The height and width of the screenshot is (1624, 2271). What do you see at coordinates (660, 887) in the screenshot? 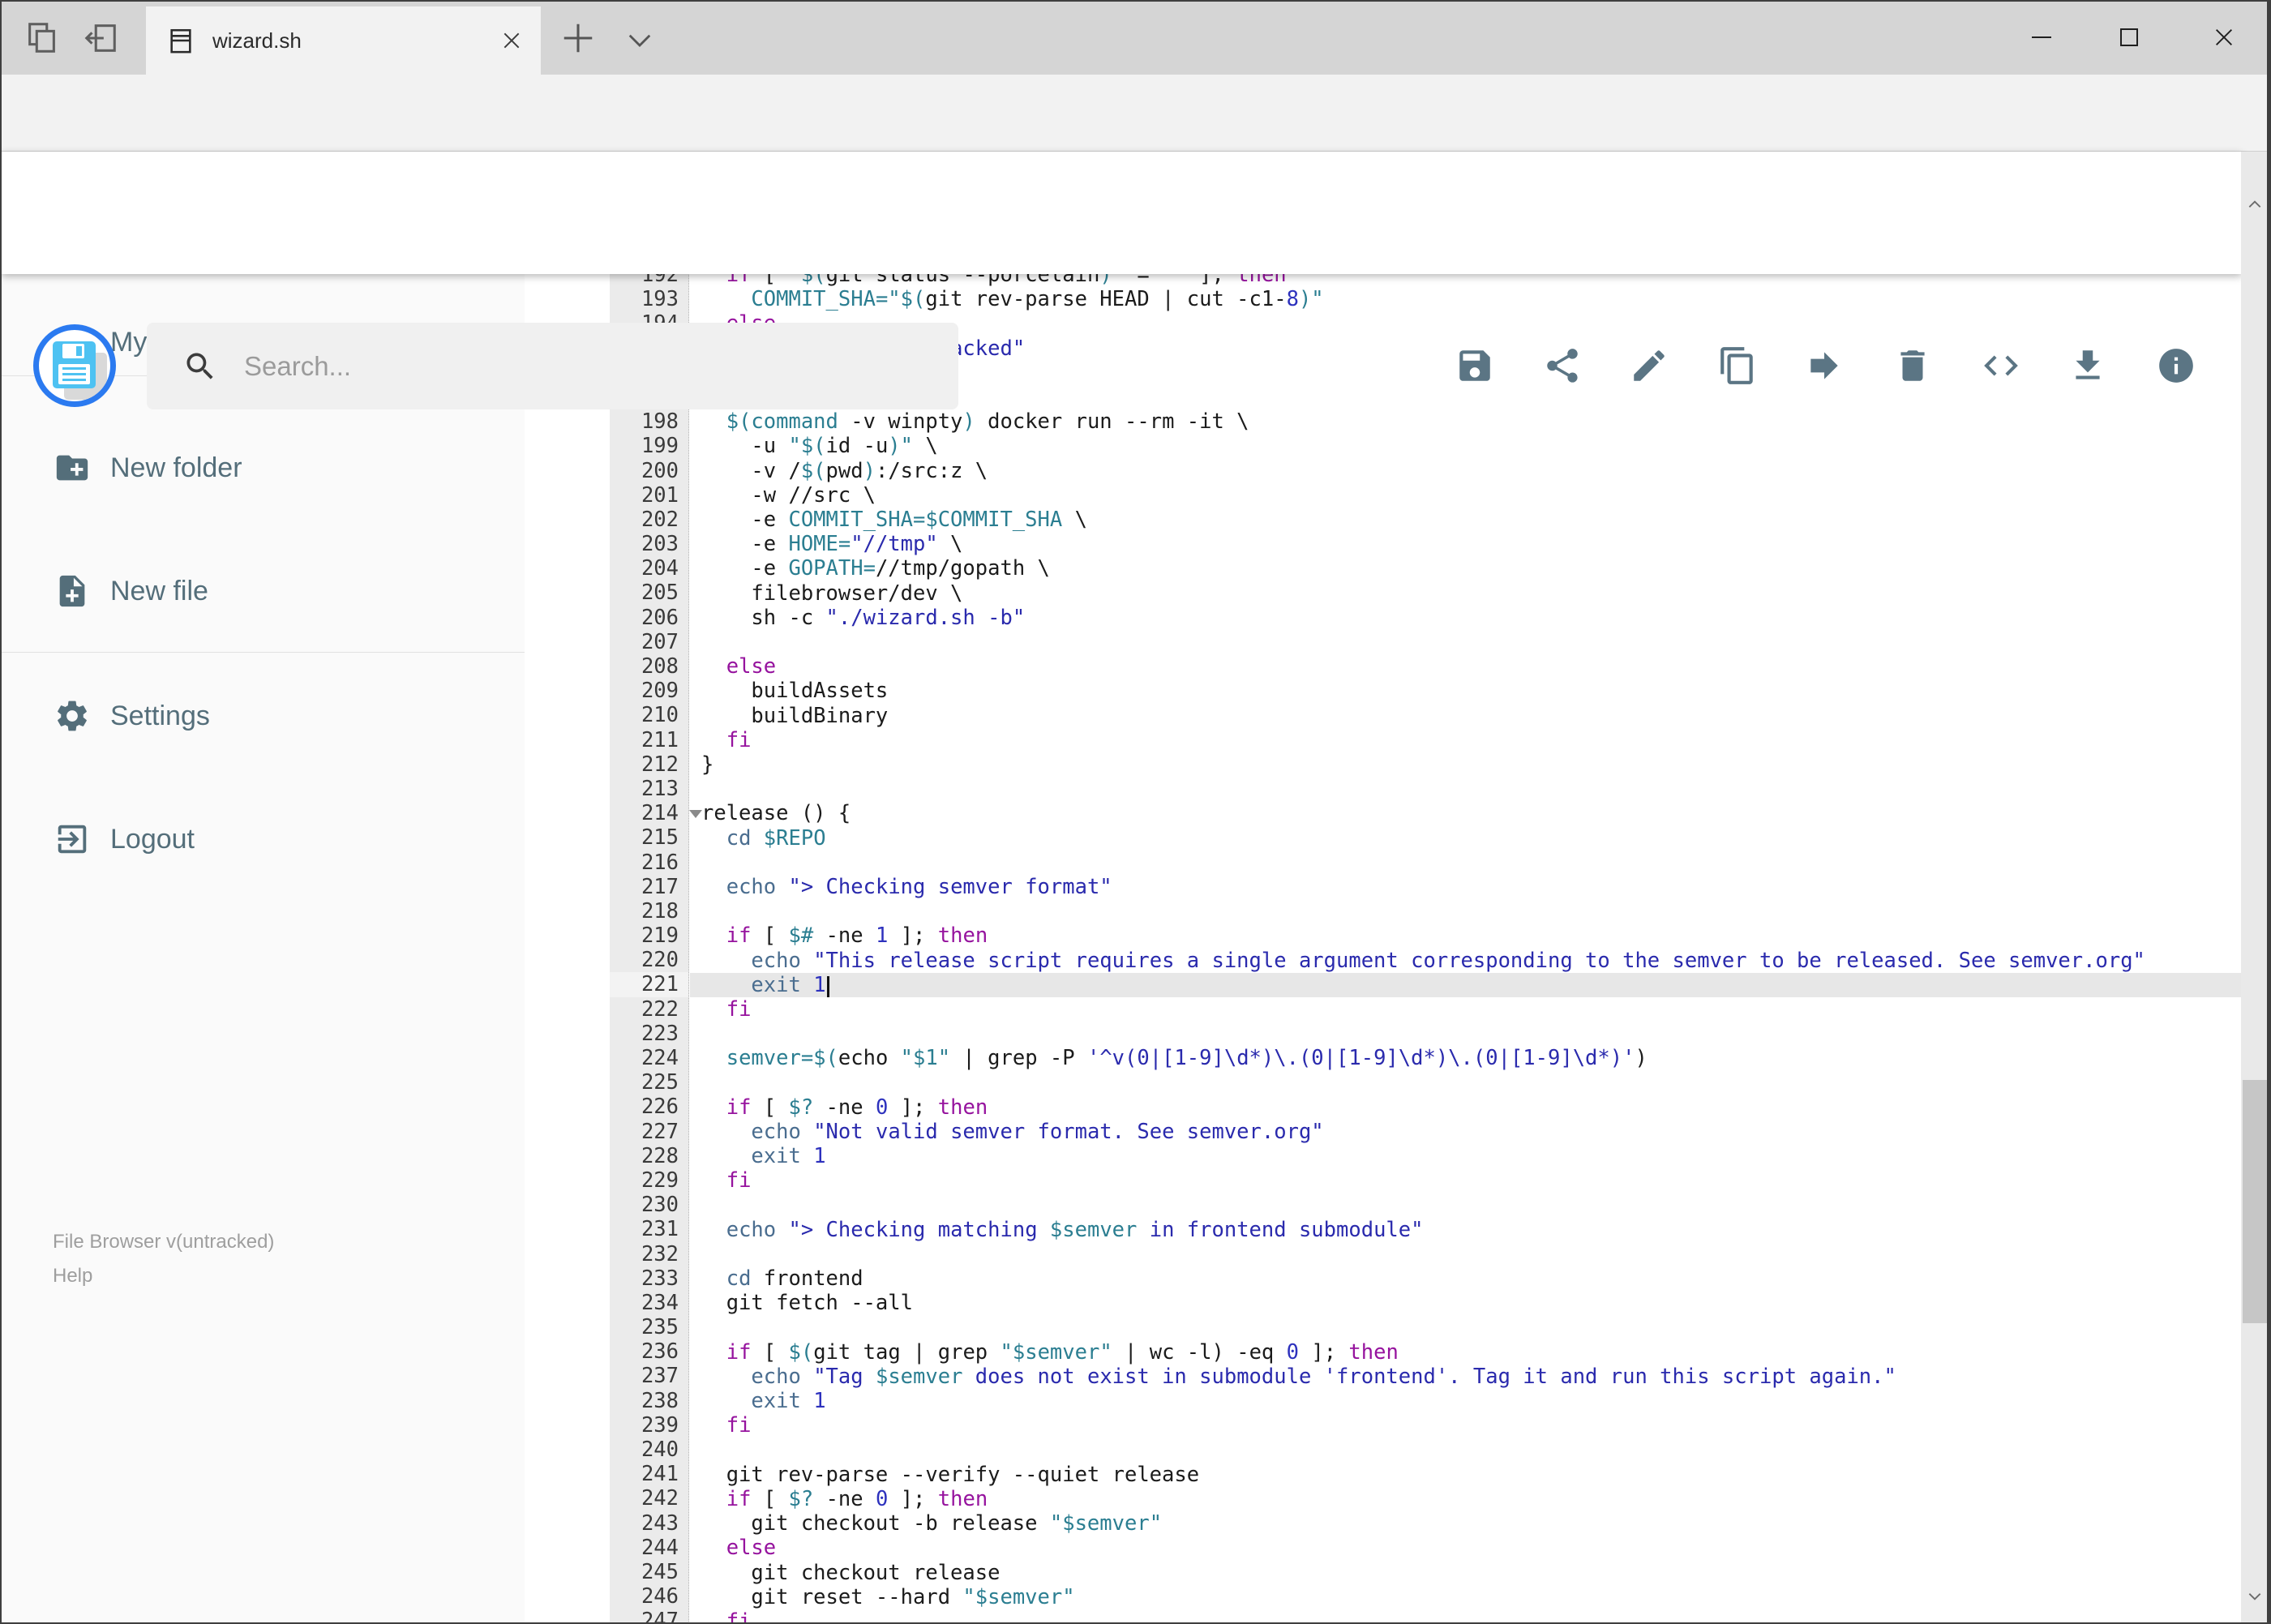
I see `line-number: 217` at bounding box center [660, 887].